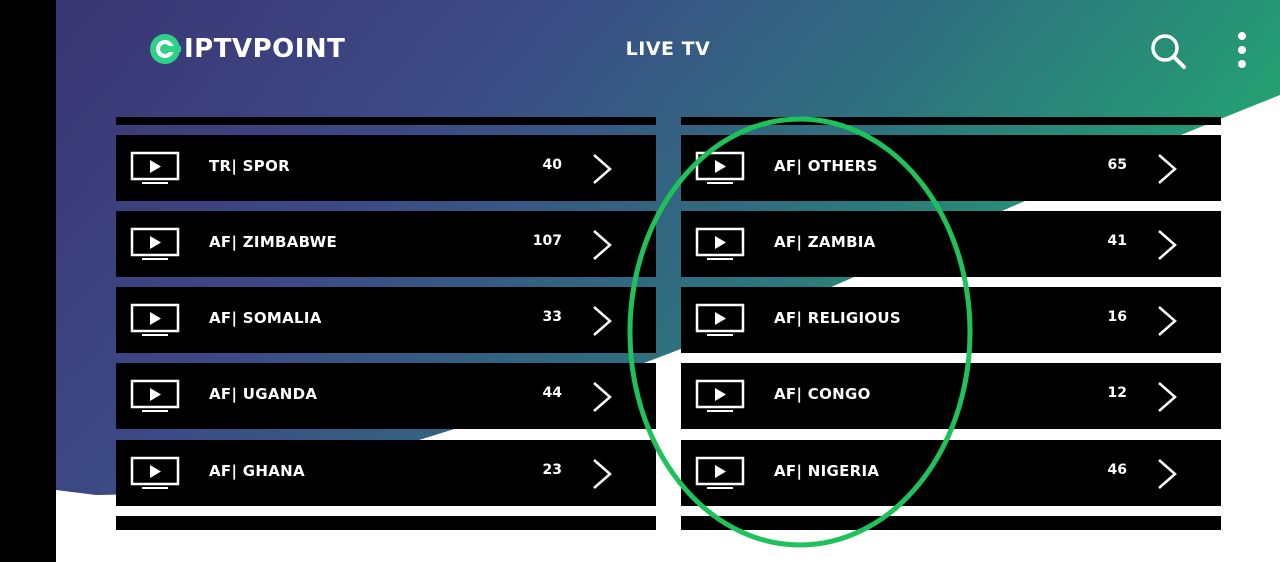 Image resolution: width=1280 pixels, height=562 pixels. I want to click on category-name: AF| SOMALIA, so click(265, 318).